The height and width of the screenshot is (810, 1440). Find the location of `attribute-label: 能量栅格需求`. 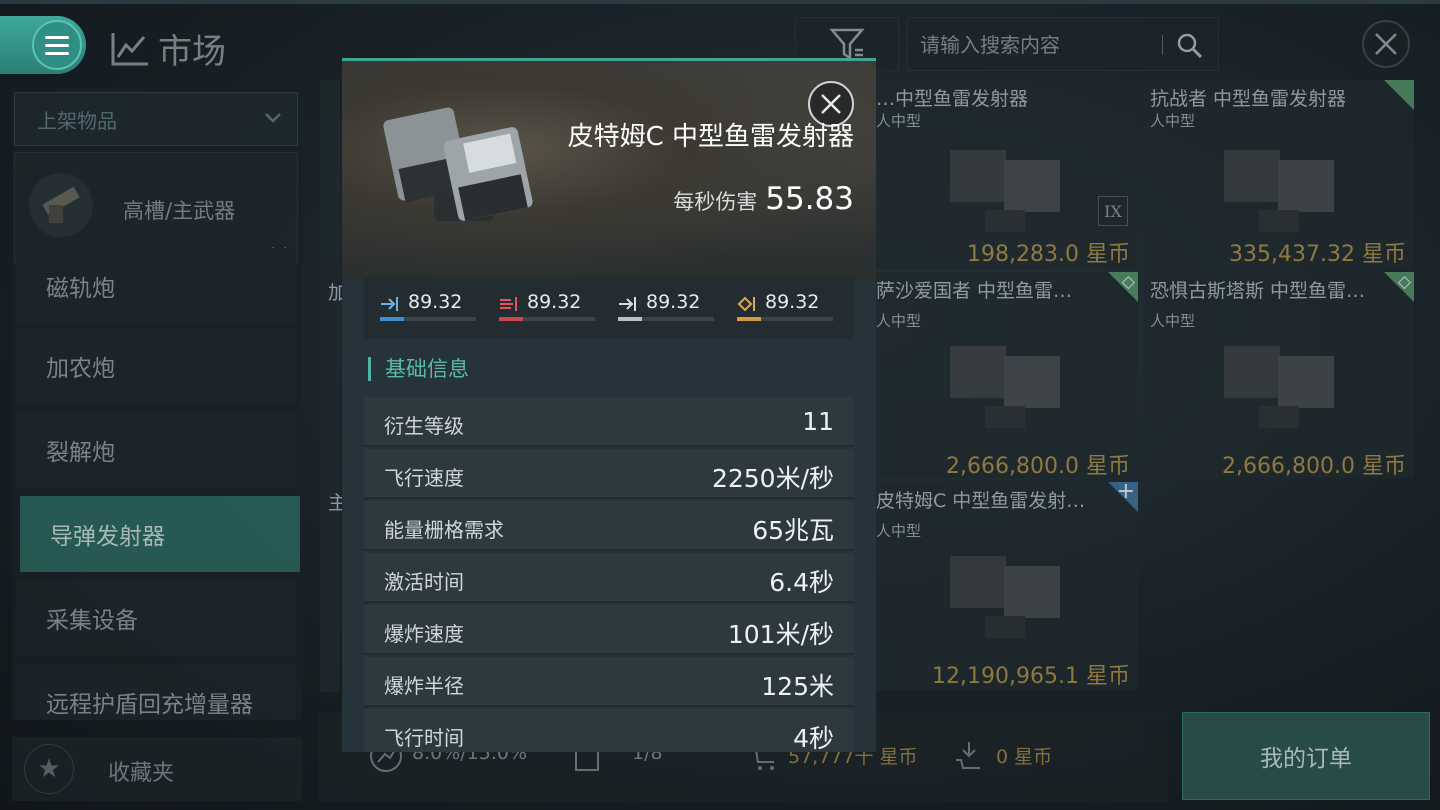

attribute-label: 能量栅格需求 is located at coordinates (444, 530).